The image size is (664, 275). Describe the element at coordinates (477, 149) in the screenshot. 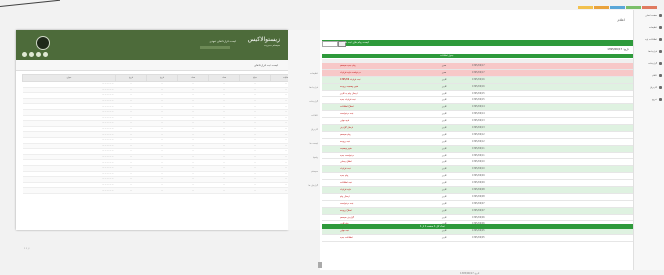

I see `list-item: تغییر وضعیت کاربر 1395/06/11` at that location.